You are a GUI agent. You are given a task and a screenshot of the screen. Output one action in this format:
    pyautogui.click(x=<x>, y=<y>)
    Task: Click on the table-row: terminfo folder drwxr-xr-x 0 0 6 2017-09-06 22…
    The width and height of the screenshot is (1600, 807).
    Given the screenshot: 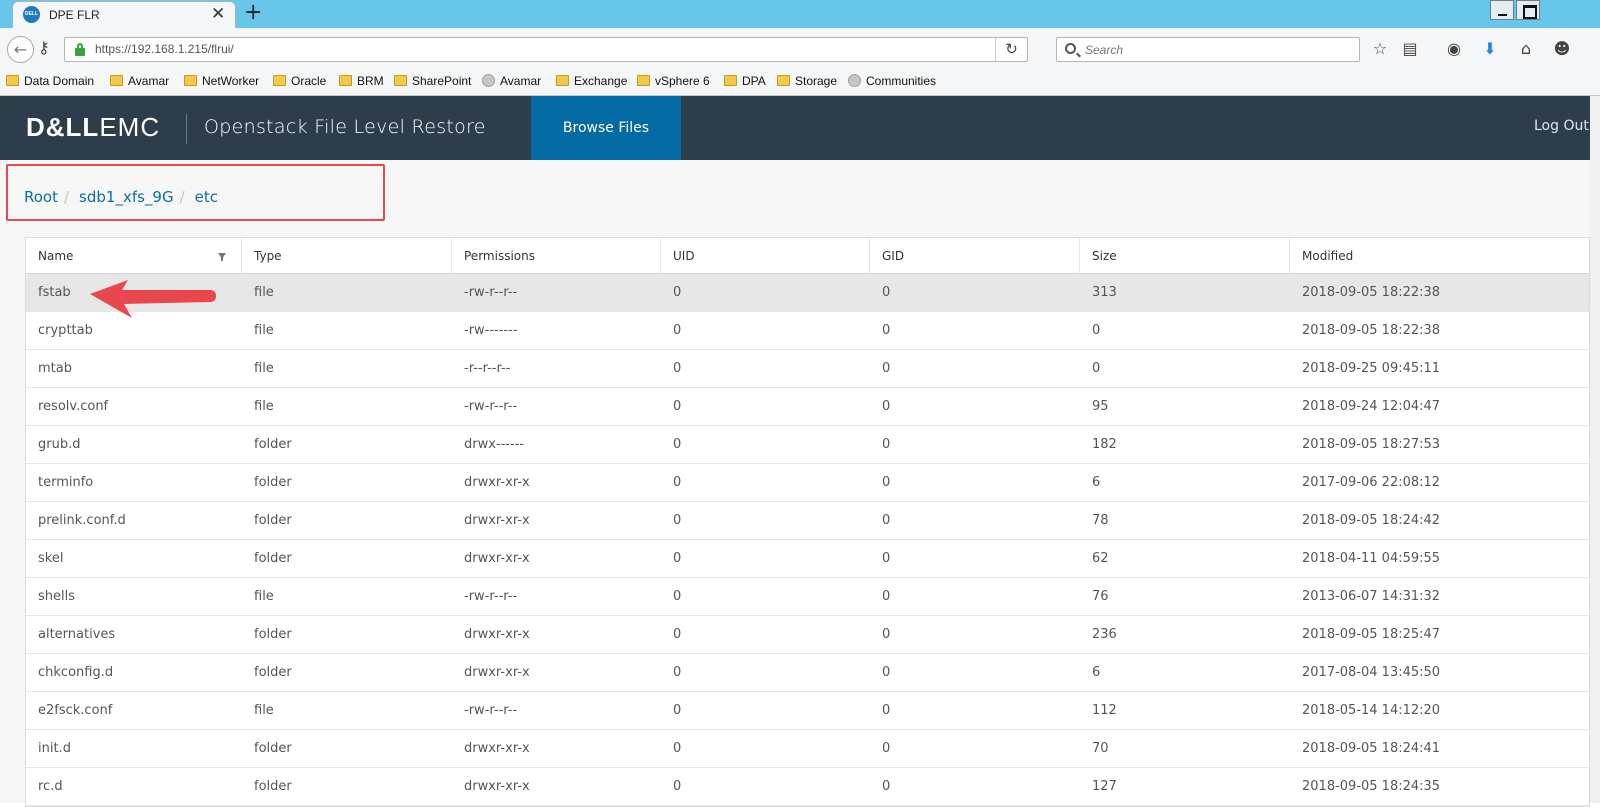 What is the action you would take?
    pyautogui.click(x=807, y=483)
    